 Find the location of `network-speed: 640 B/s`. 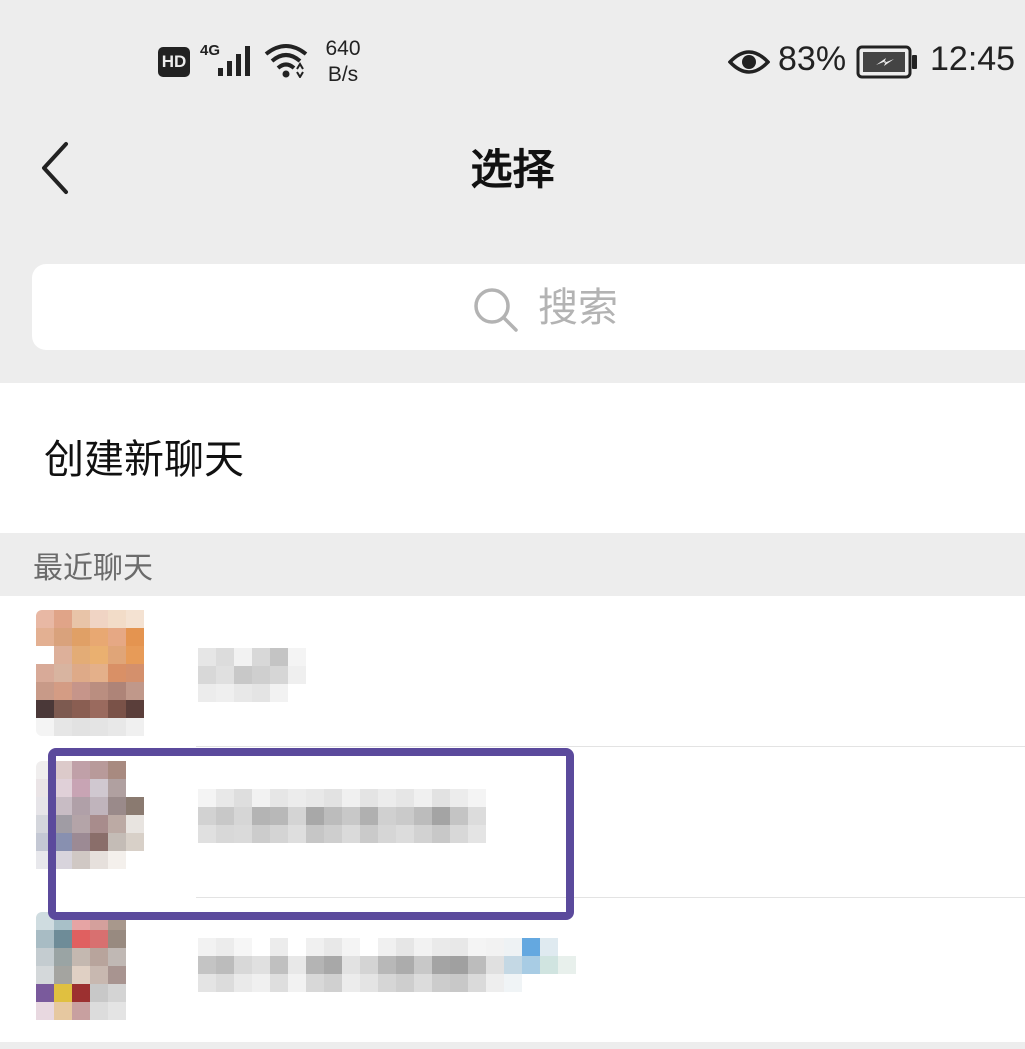

network-speed: 640 B/s is located at coordinates (343, 62).